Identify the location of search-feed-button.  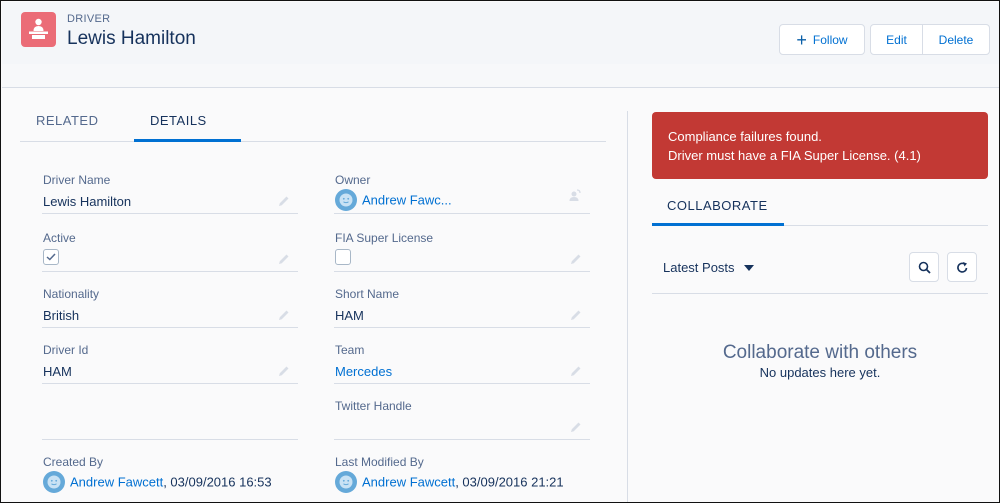
(924, 267).